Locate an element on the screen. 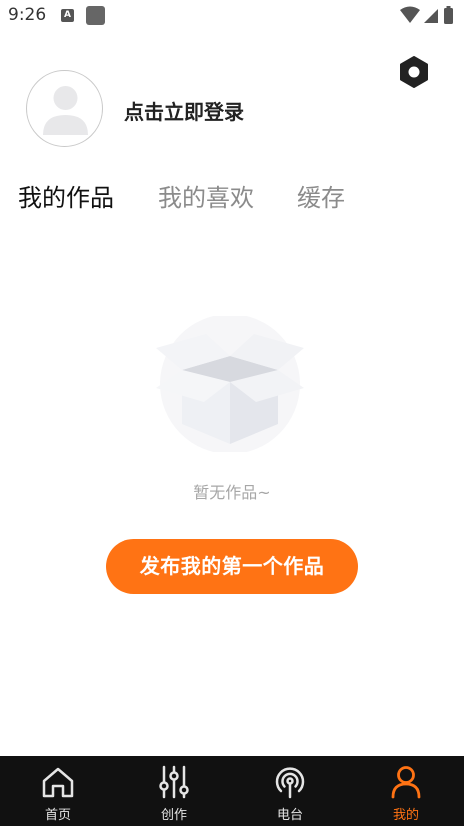  avatar is located at coordinates (64, 108).